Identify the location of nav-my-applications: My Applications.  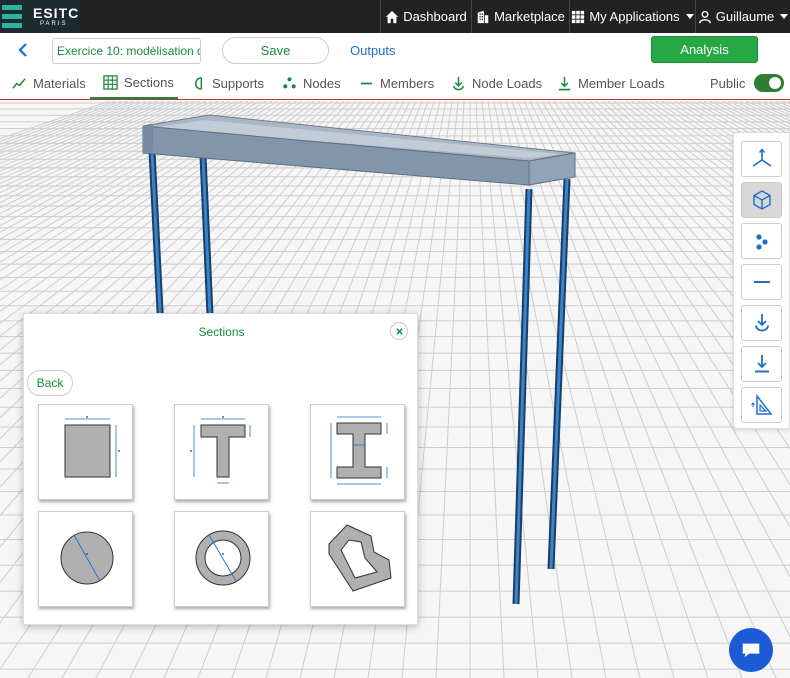
(632, 16).